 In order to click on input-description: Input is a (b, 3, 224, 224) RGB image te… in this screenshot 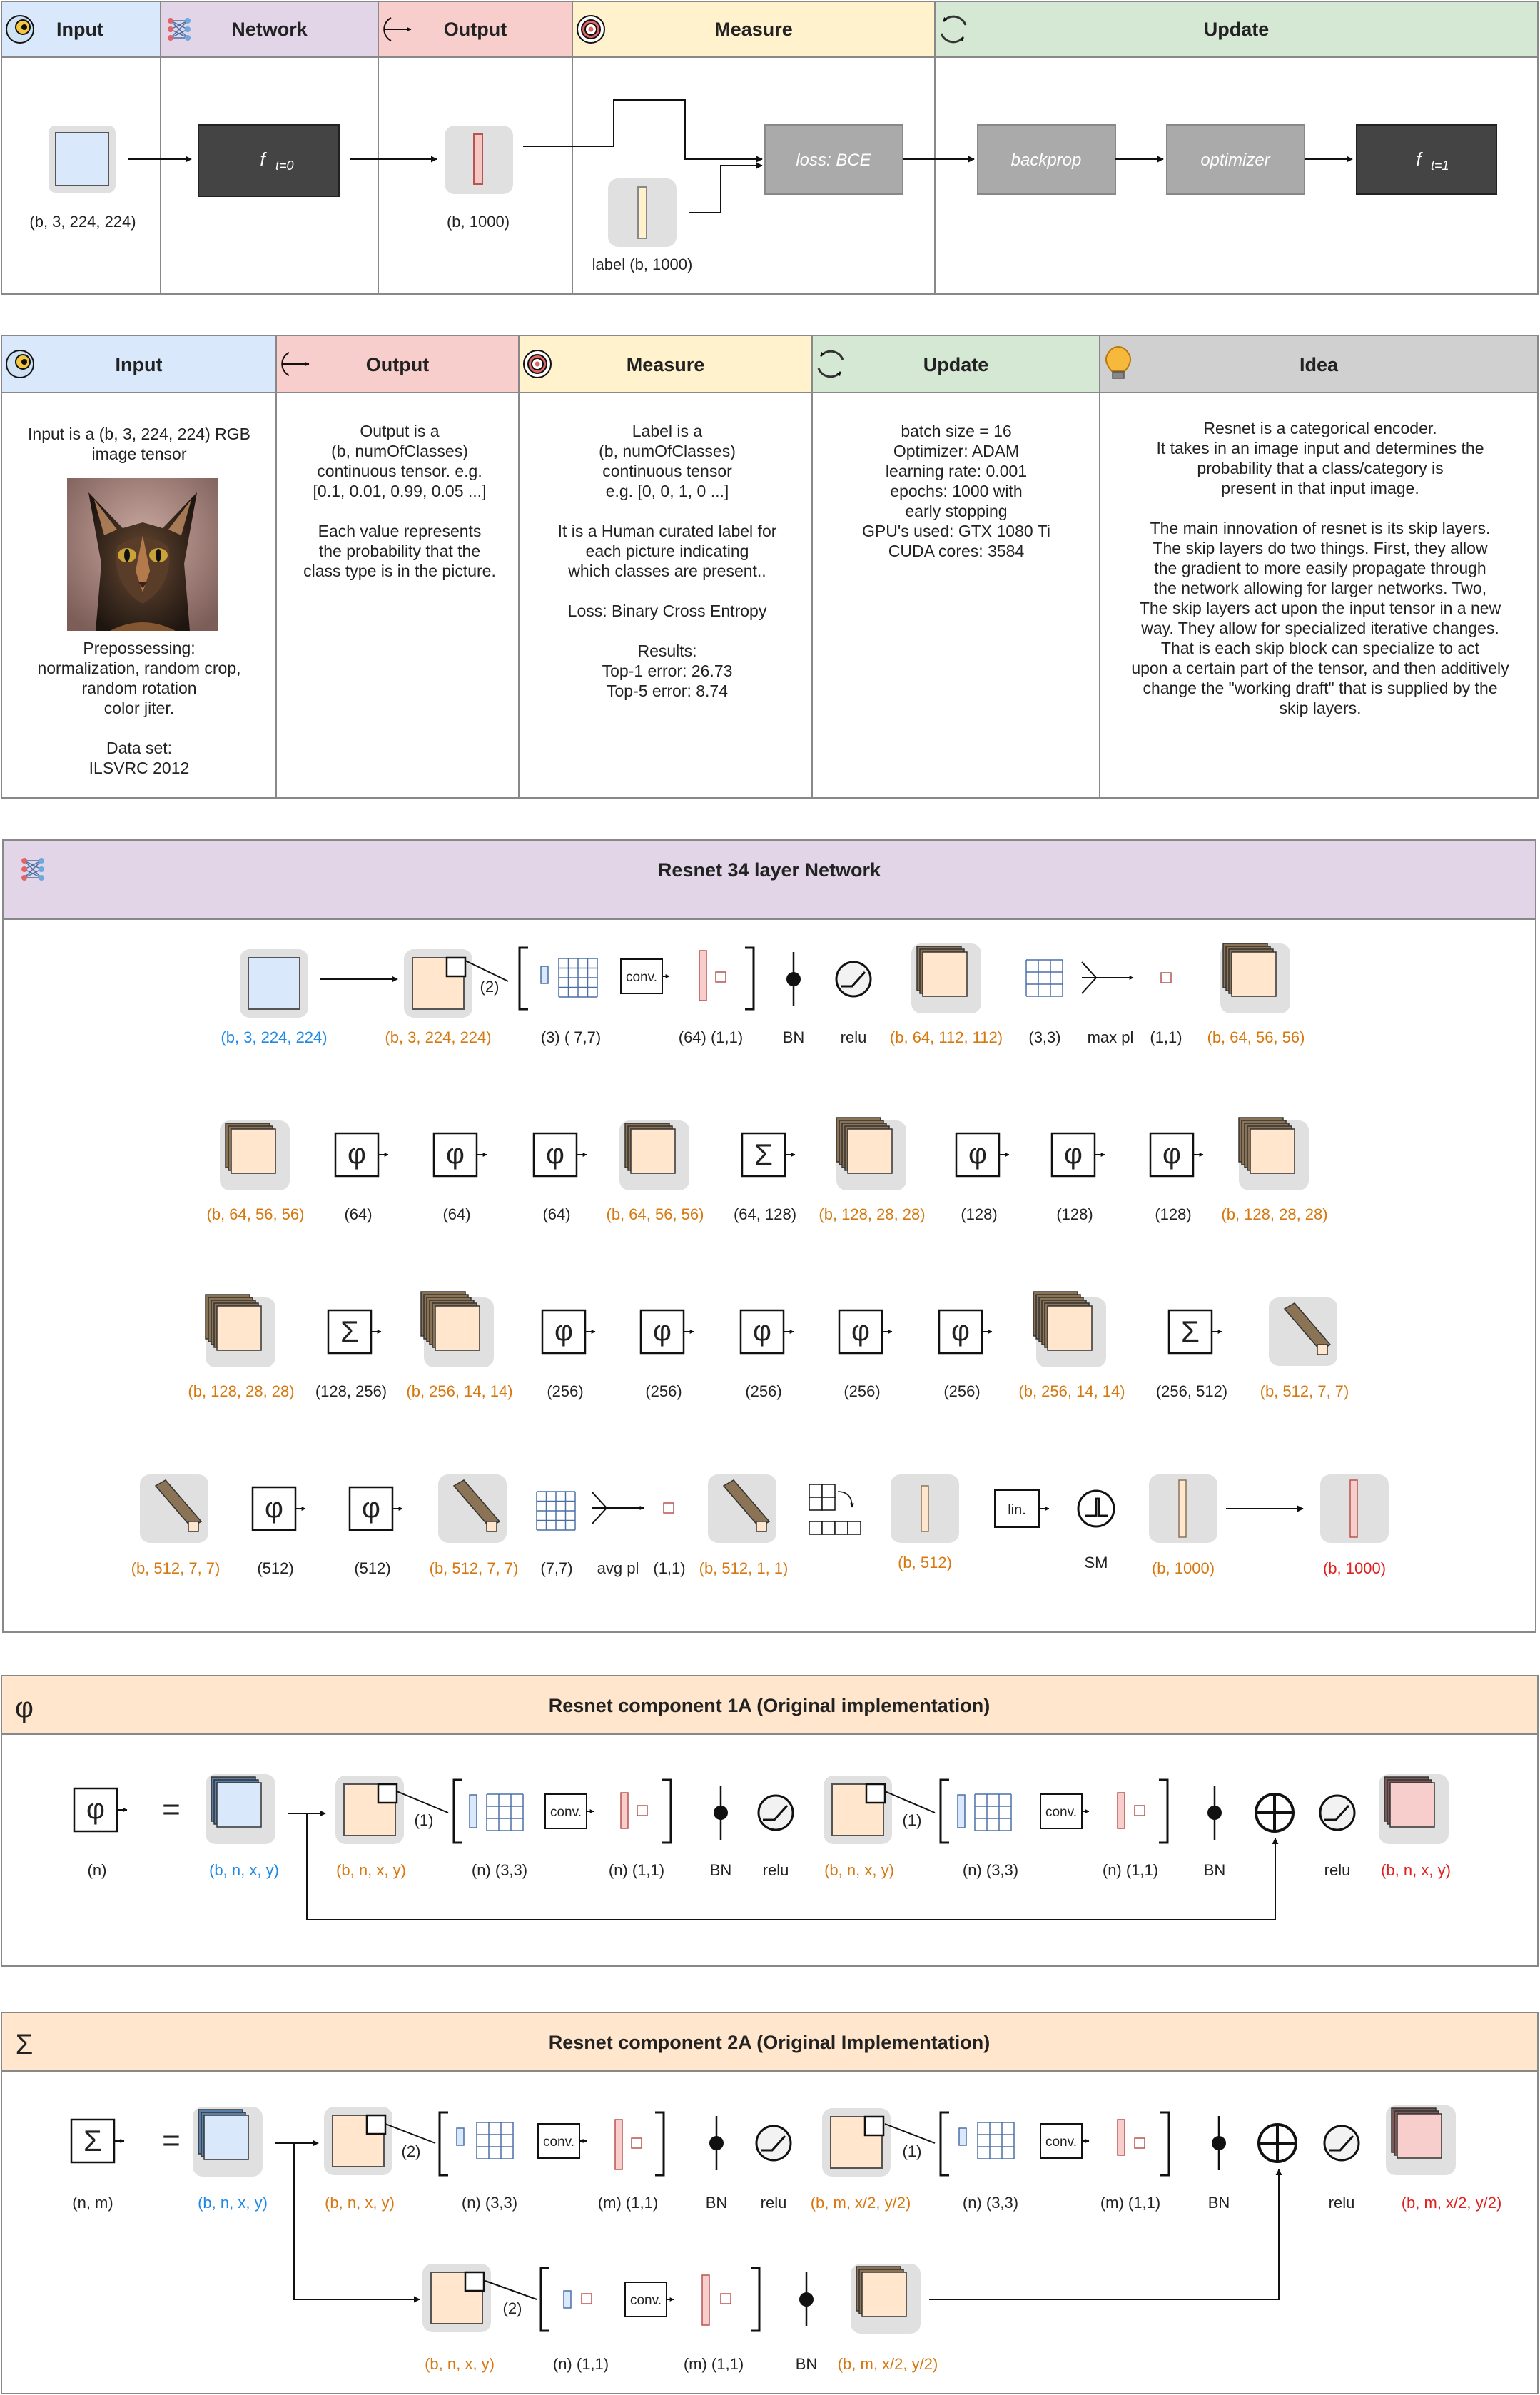, I will do `click(139, 444)`.